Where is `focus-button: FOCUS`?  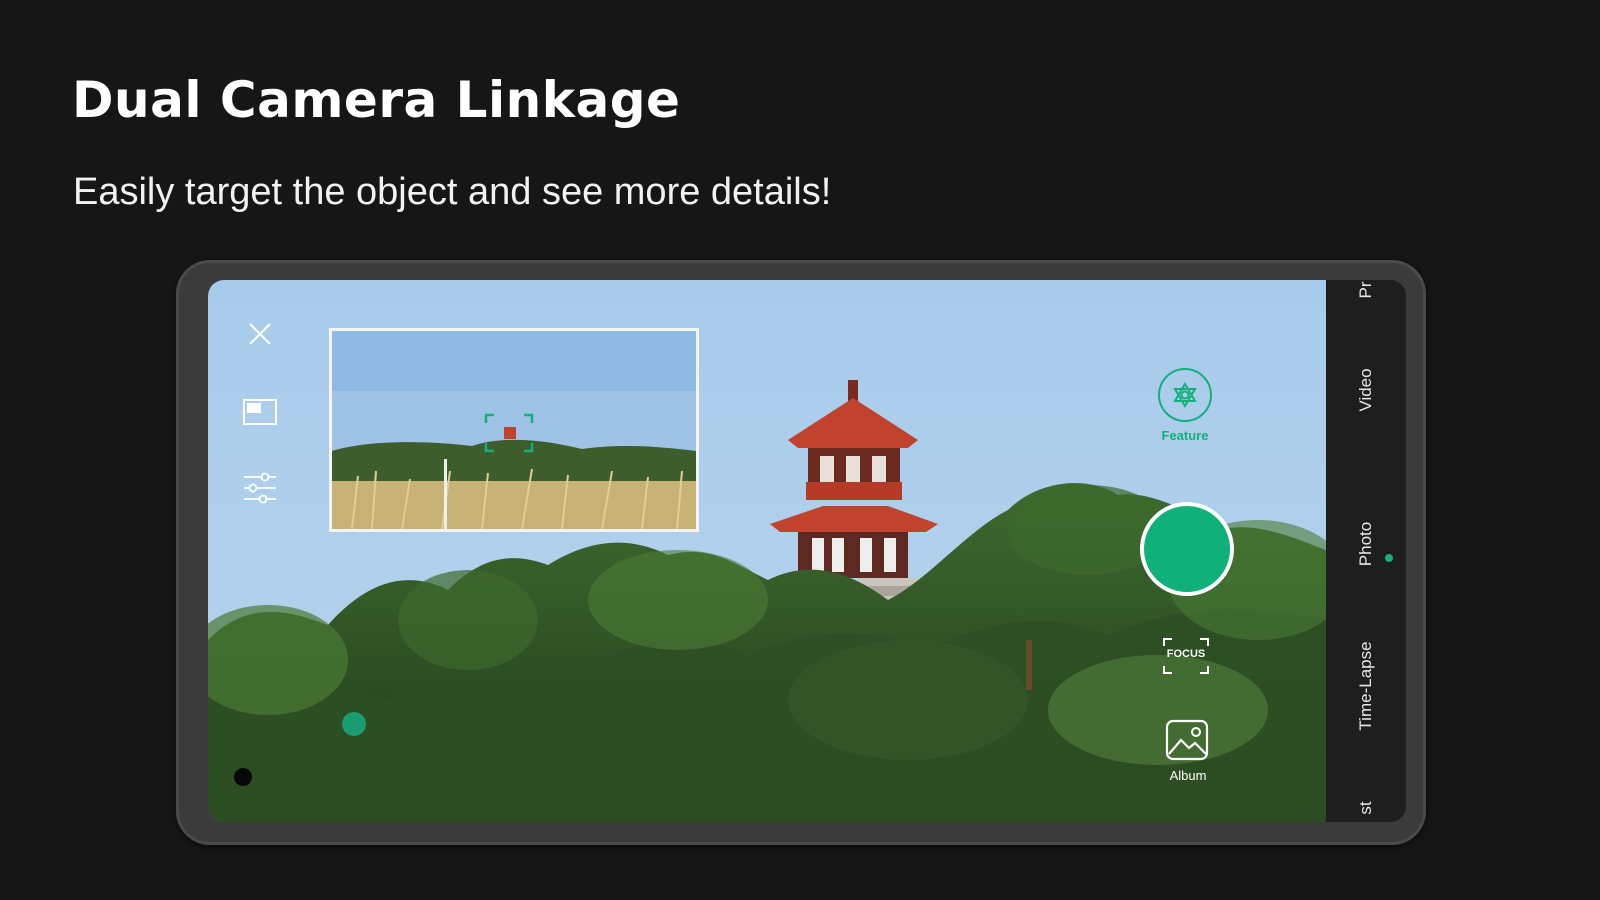
focus-button: FOCUS is located at coordinates (1186, 656).